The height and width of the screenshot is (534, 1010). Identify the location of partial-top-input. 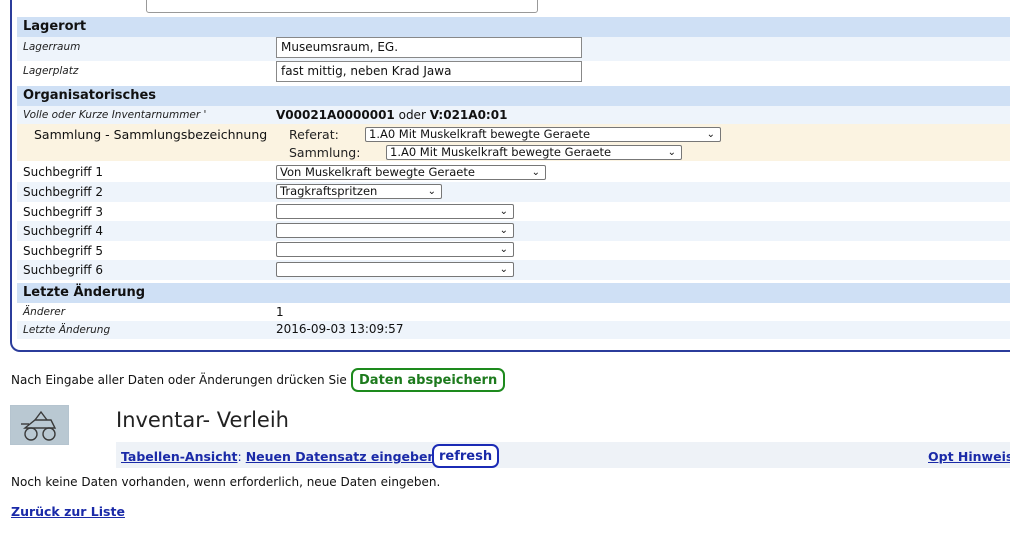
(342, 6).